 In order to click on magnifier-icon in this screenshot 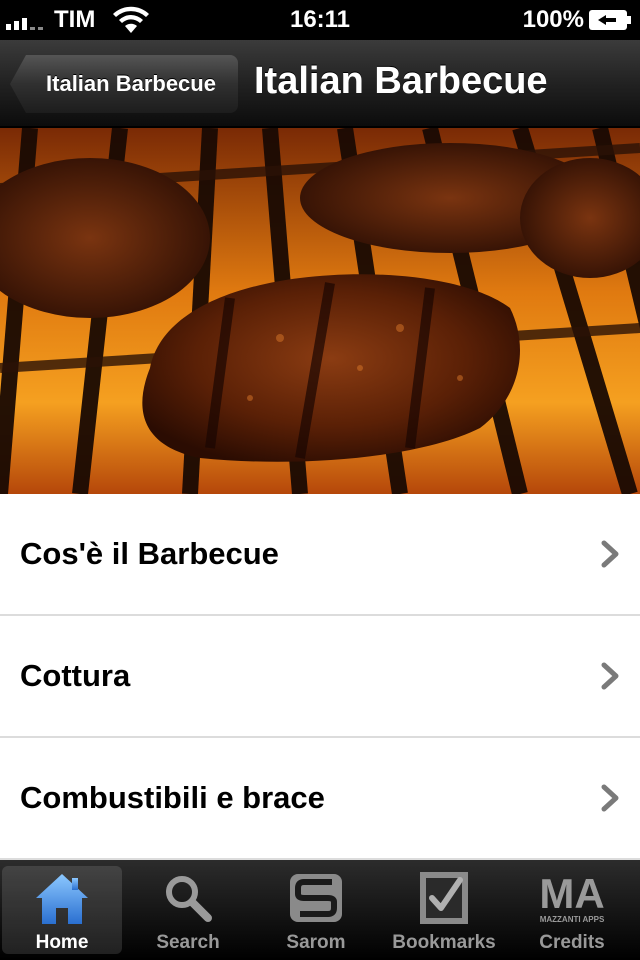, I will do `click(189, 899)`.